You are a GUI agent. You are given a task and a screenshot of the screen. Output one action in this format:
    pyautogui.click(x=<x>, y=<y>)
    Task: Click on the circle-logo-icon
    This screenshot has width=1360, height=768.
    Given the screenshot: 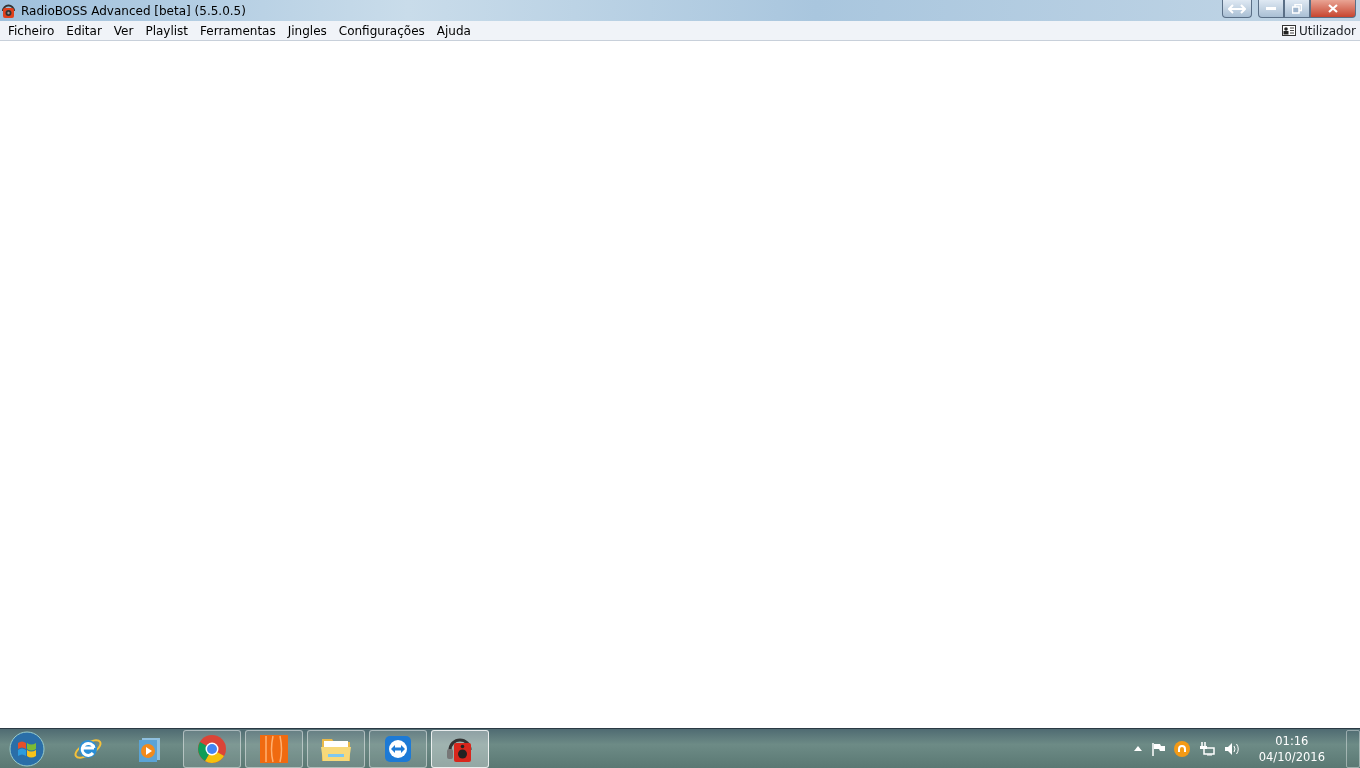 What is the action you would take?
    pyautogui.click(x=1181, y=748)
    